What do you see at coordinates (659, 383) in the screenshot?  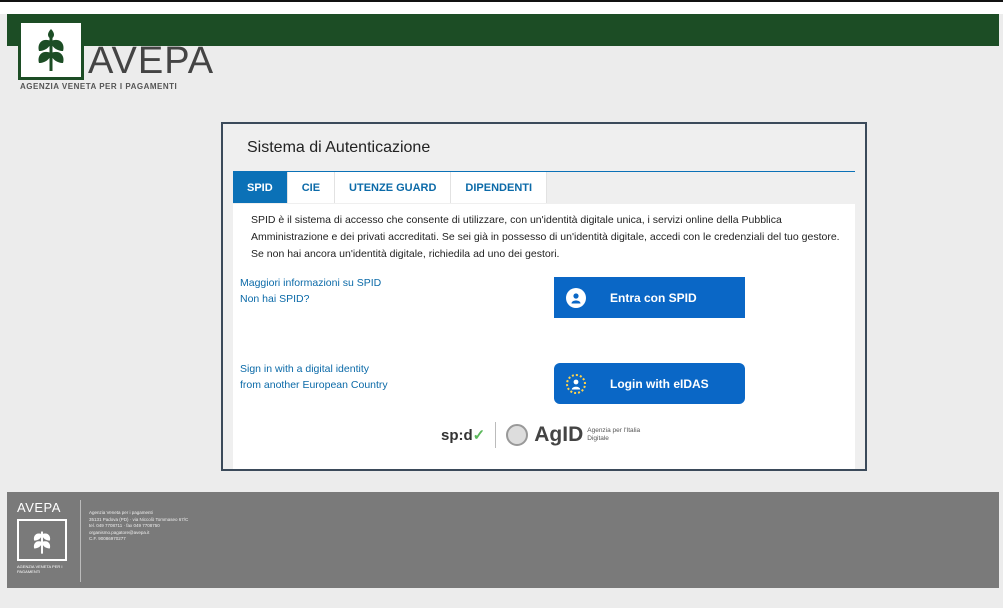 I see `eidas-login-label: Login with eIDAS` at bounding box center [659, 383].